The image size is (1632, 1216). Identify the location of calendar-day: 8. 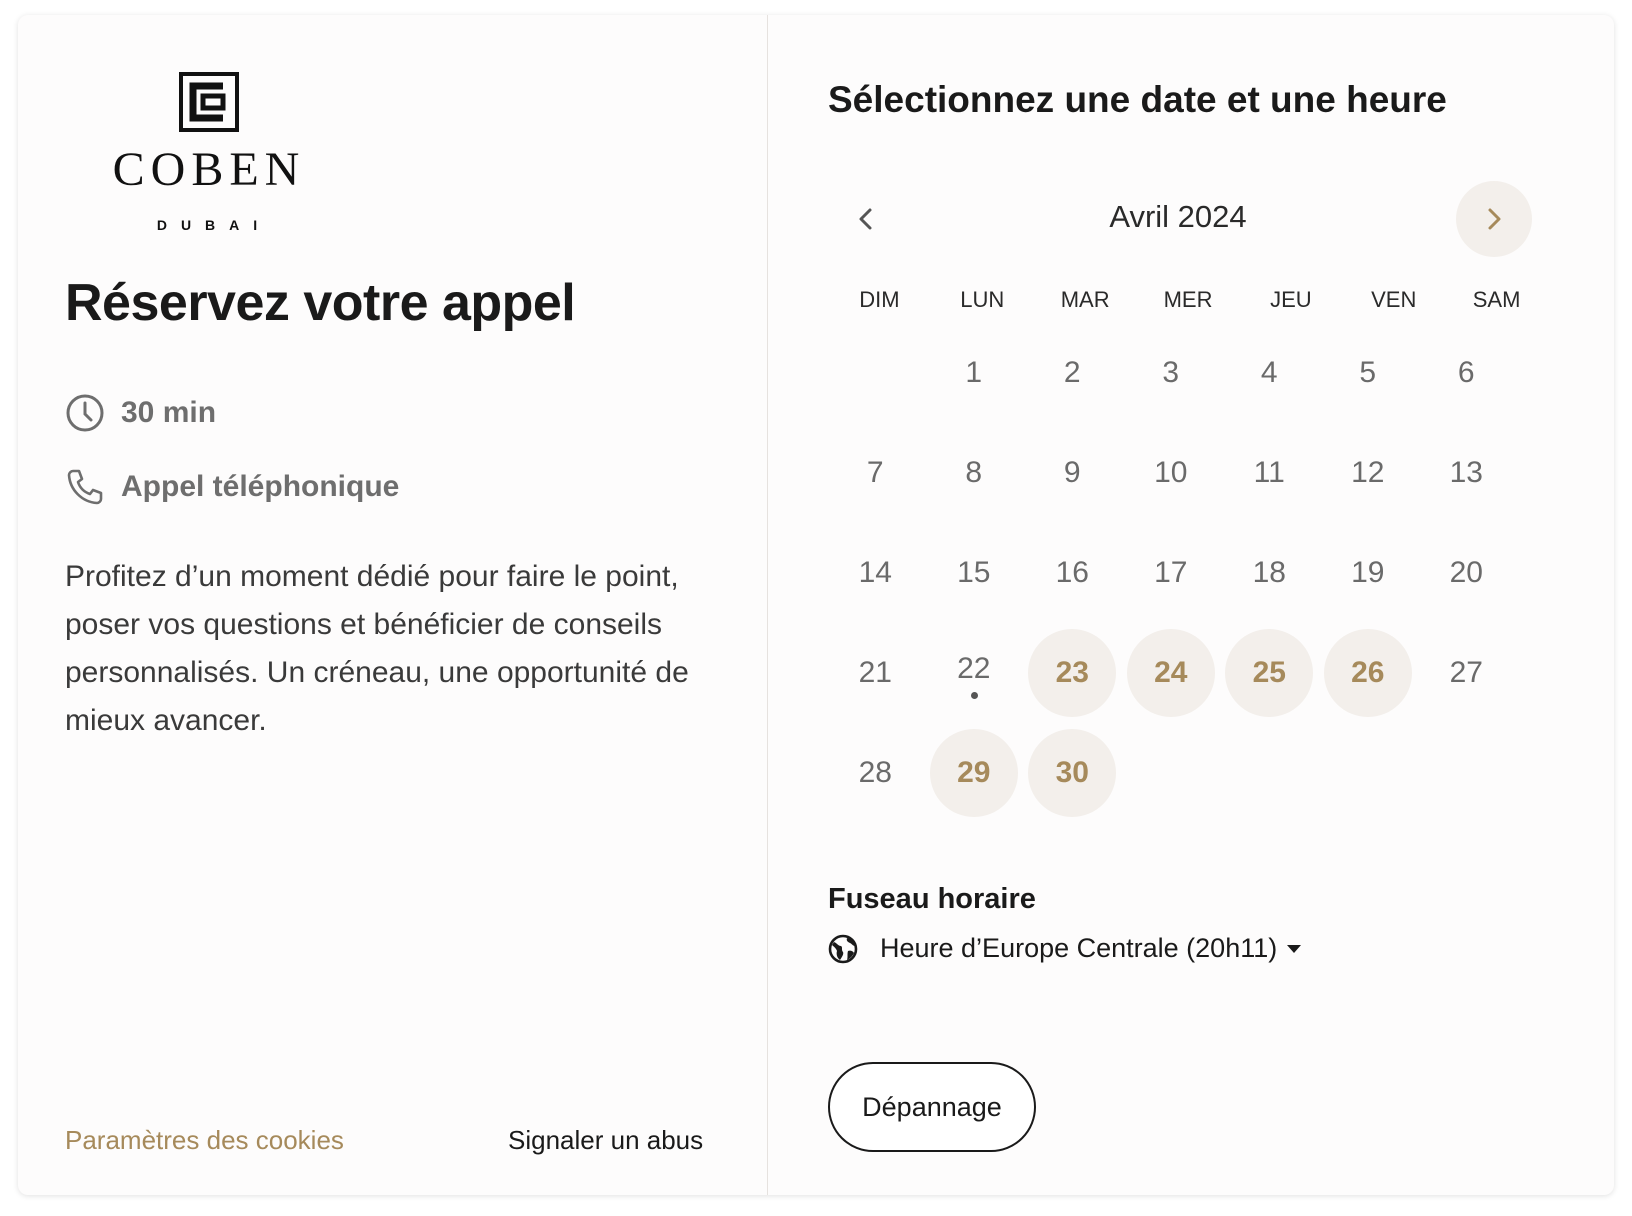
(974, 473).